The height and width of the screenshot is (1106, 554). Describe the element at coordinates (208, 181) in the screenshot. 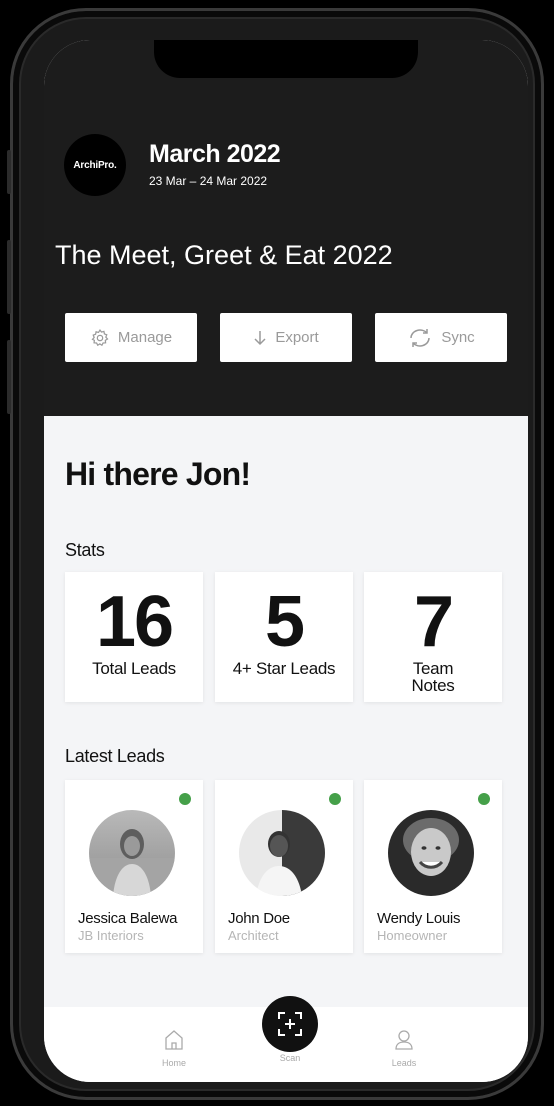

I see `event-date-range: 23 Mar – 24 Mar 2022` at that location.